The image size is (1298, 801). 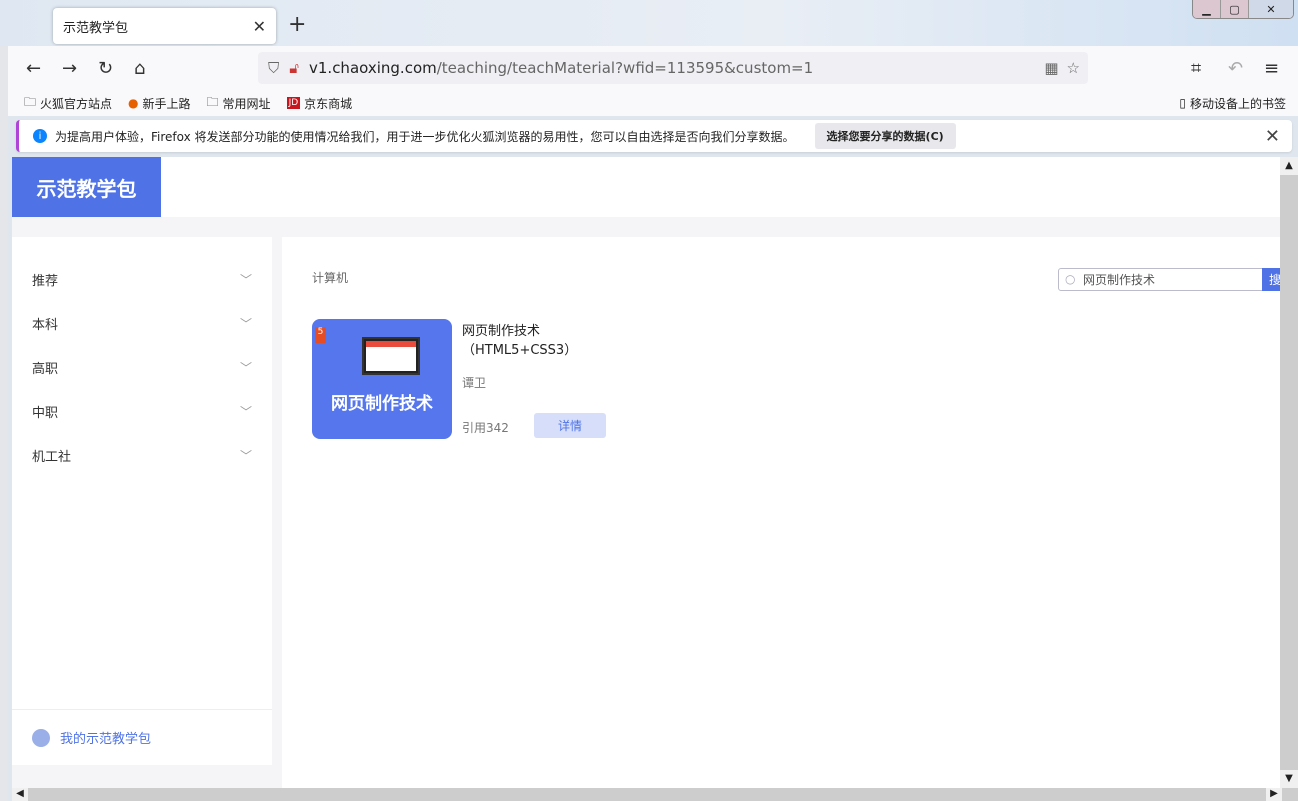 What do you see at coordinates (485, 428) in the screenshot?
I see `citation-count: 引用342` at bounding box center [485, 428].